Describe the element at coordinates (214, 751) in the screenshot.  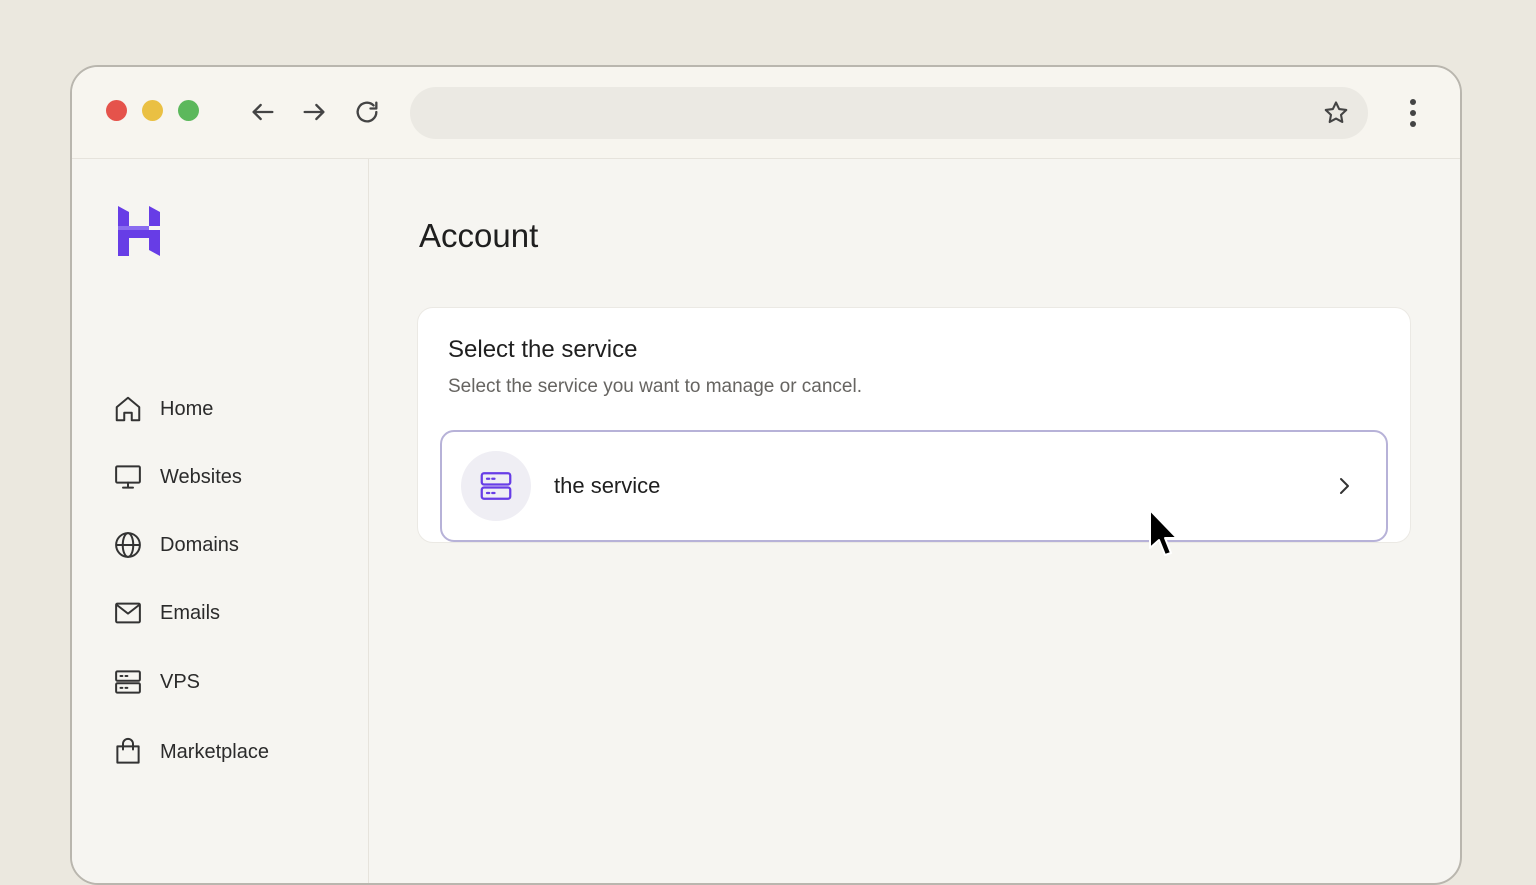
I see `sidebar-item-label: Marketplace` at that location.